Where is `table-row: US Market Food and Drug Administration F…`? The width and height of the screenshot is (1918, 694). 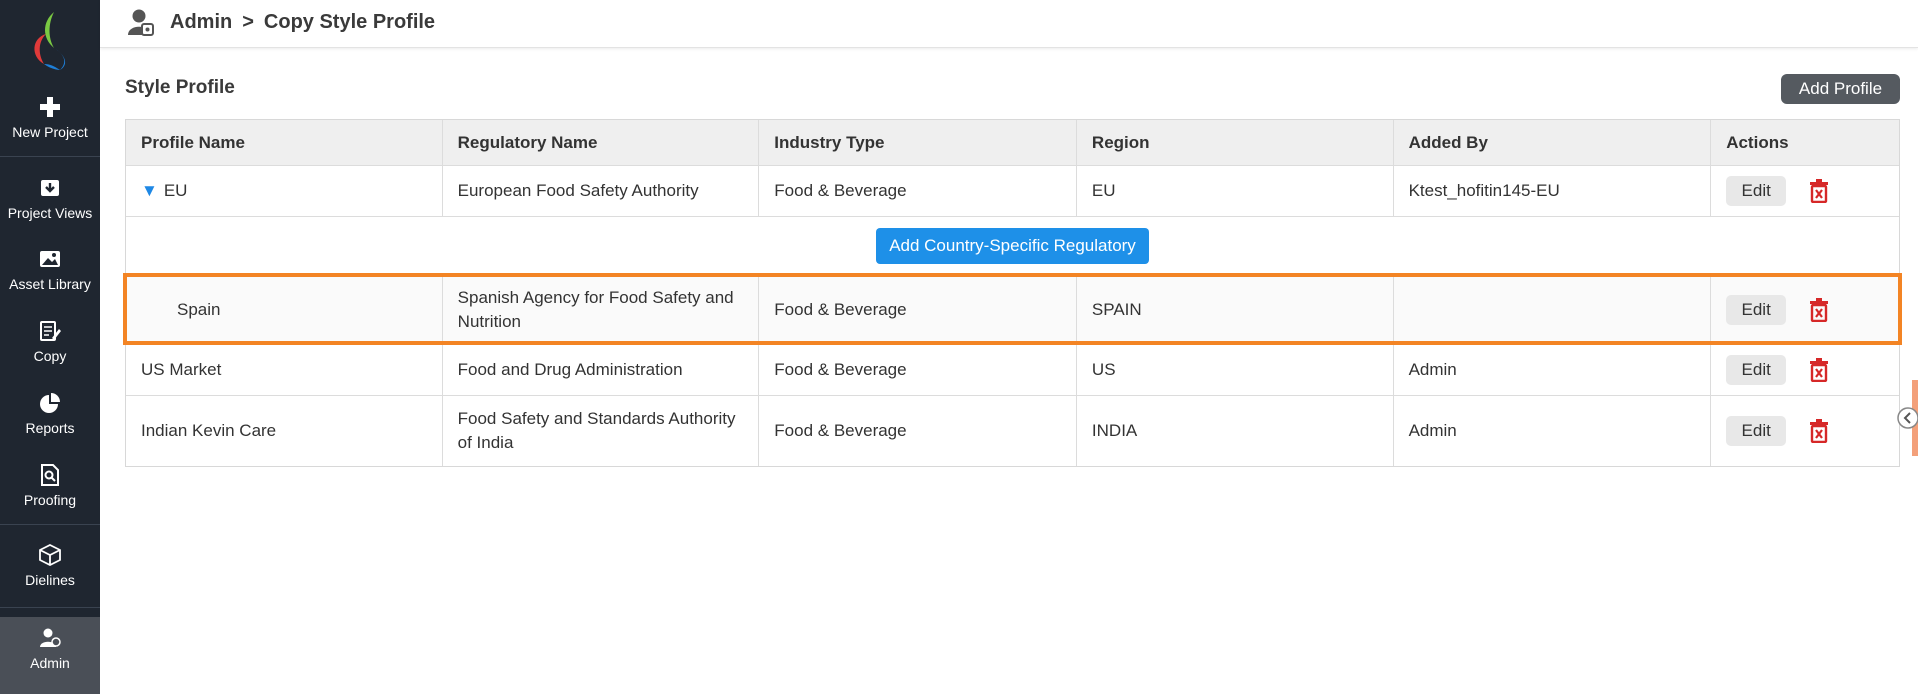
table-row: US Market Food and Drug Administration F… is located at coordinates (1012, 370).